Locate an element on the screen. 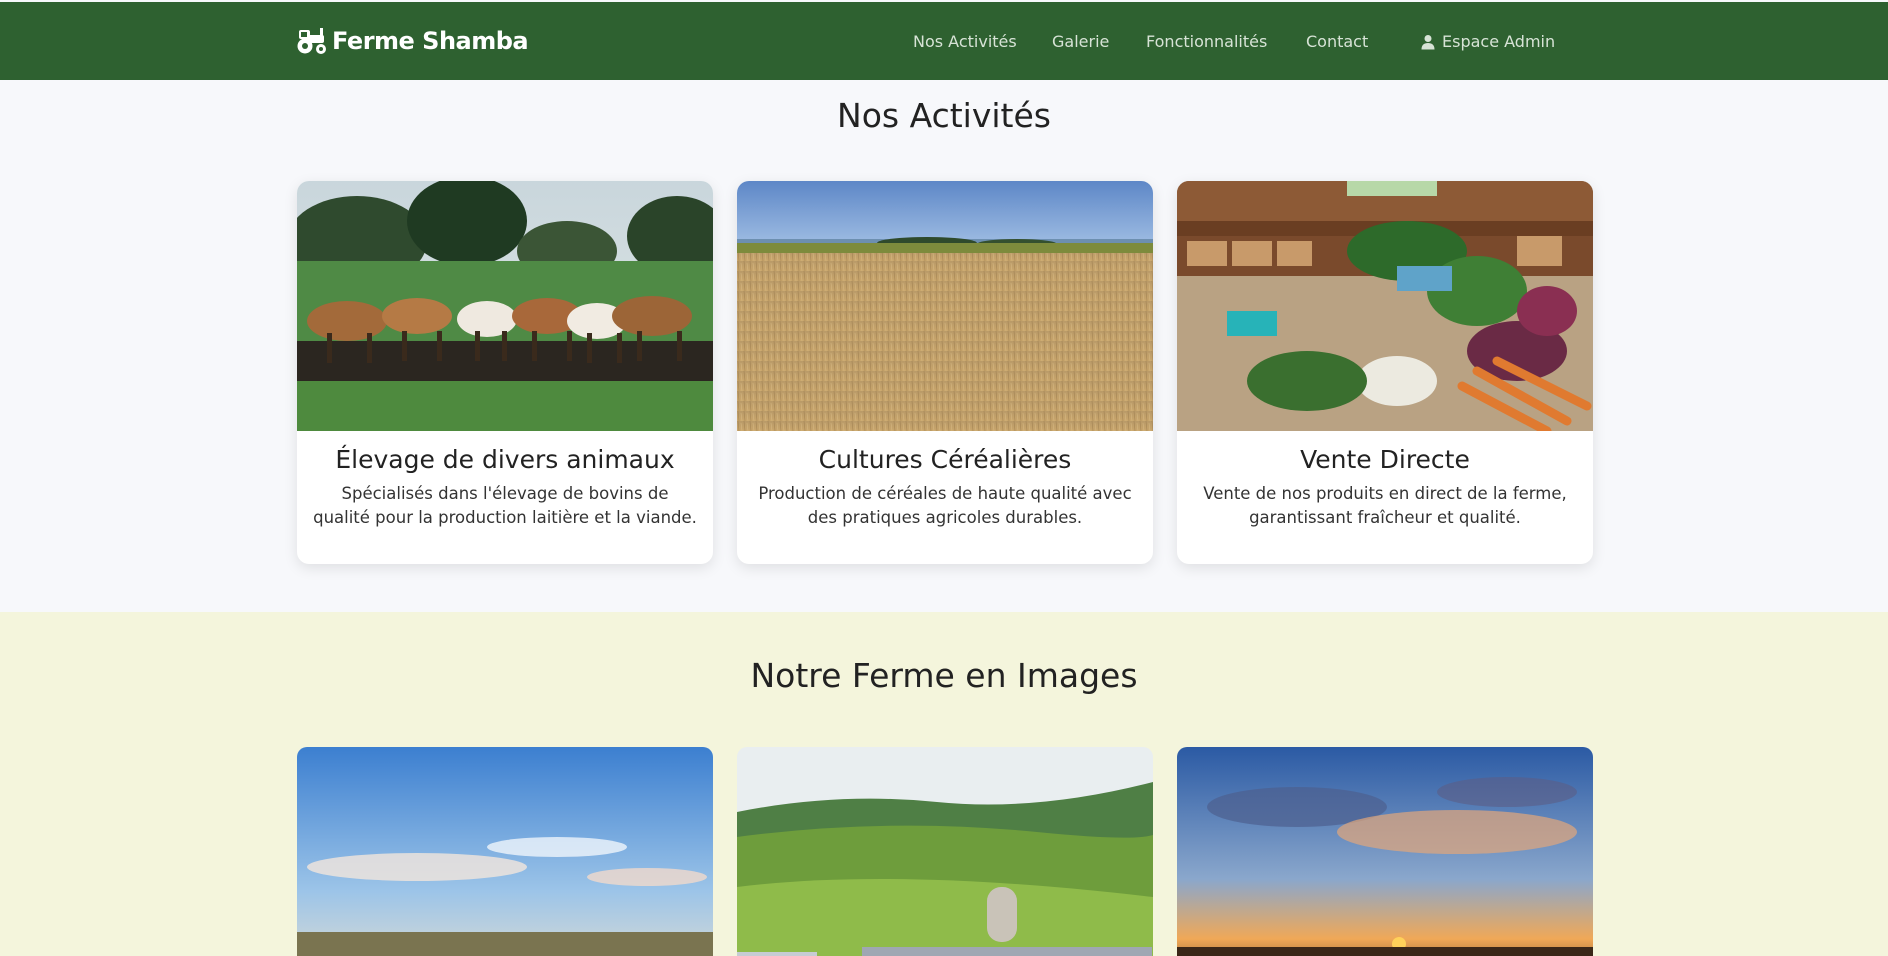  sky-over-fields-photo is located at coordinates (505, 851).